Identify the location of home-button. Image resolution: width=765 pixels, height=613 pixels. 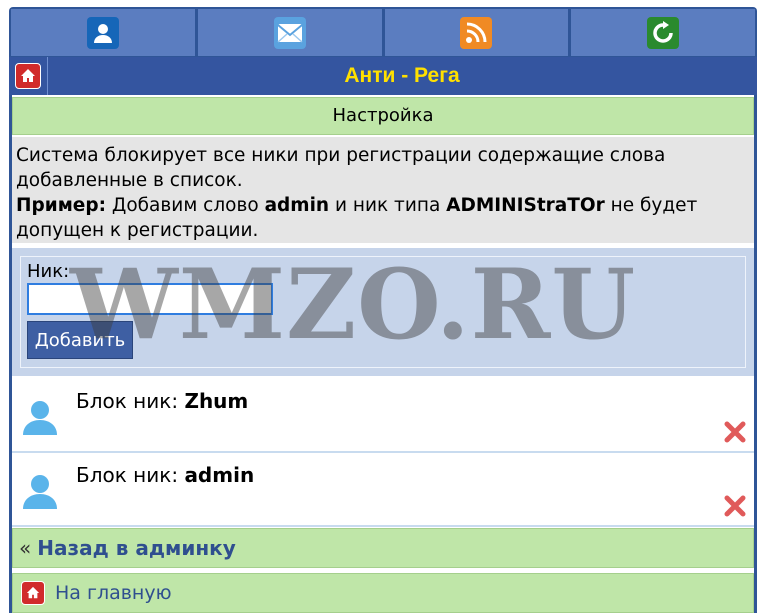
(28, 76).